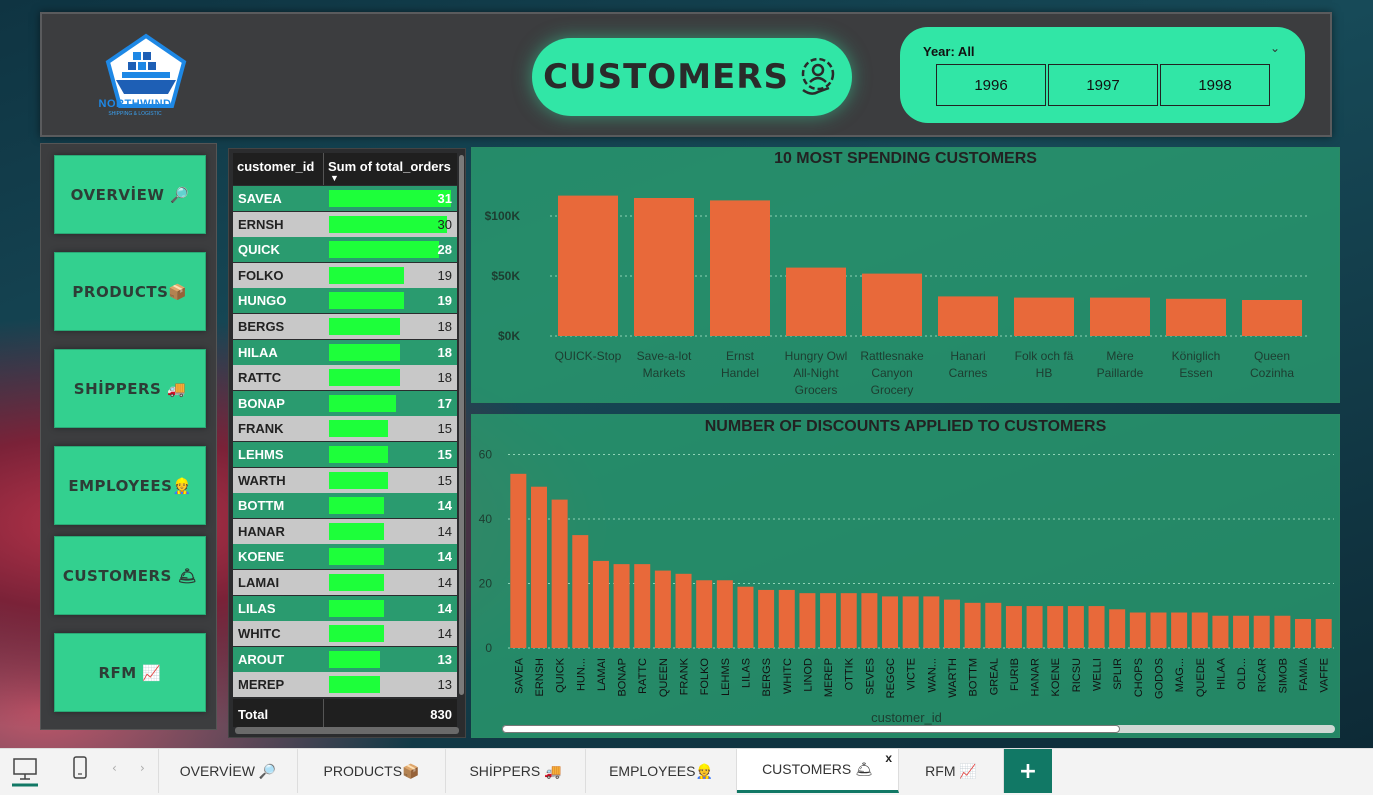 The height and width of the screenshot is (795, 1373). What do you see at coordinates (345, 403) in the screenshot?
I see `table-row: BONAP 17` at bounding box center [345, 403].